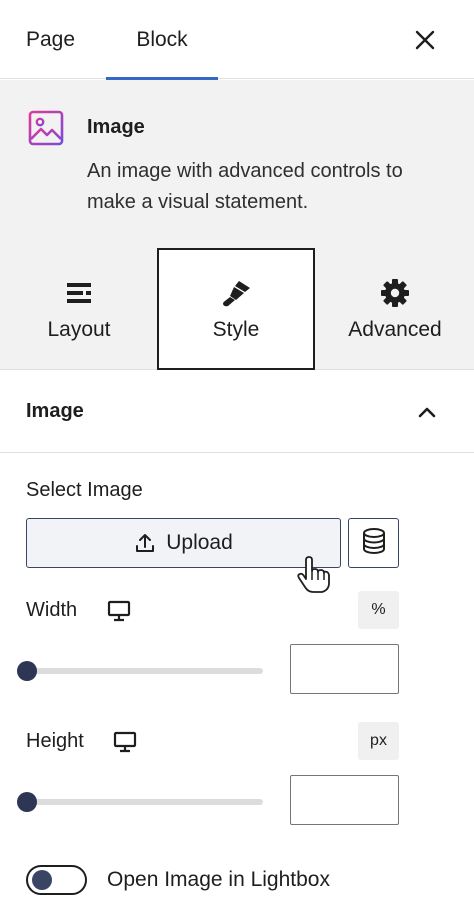  What do you see at coordinates (425, 40) in the screenshot?
I see `close-icon` at bounding box center [425, 40].